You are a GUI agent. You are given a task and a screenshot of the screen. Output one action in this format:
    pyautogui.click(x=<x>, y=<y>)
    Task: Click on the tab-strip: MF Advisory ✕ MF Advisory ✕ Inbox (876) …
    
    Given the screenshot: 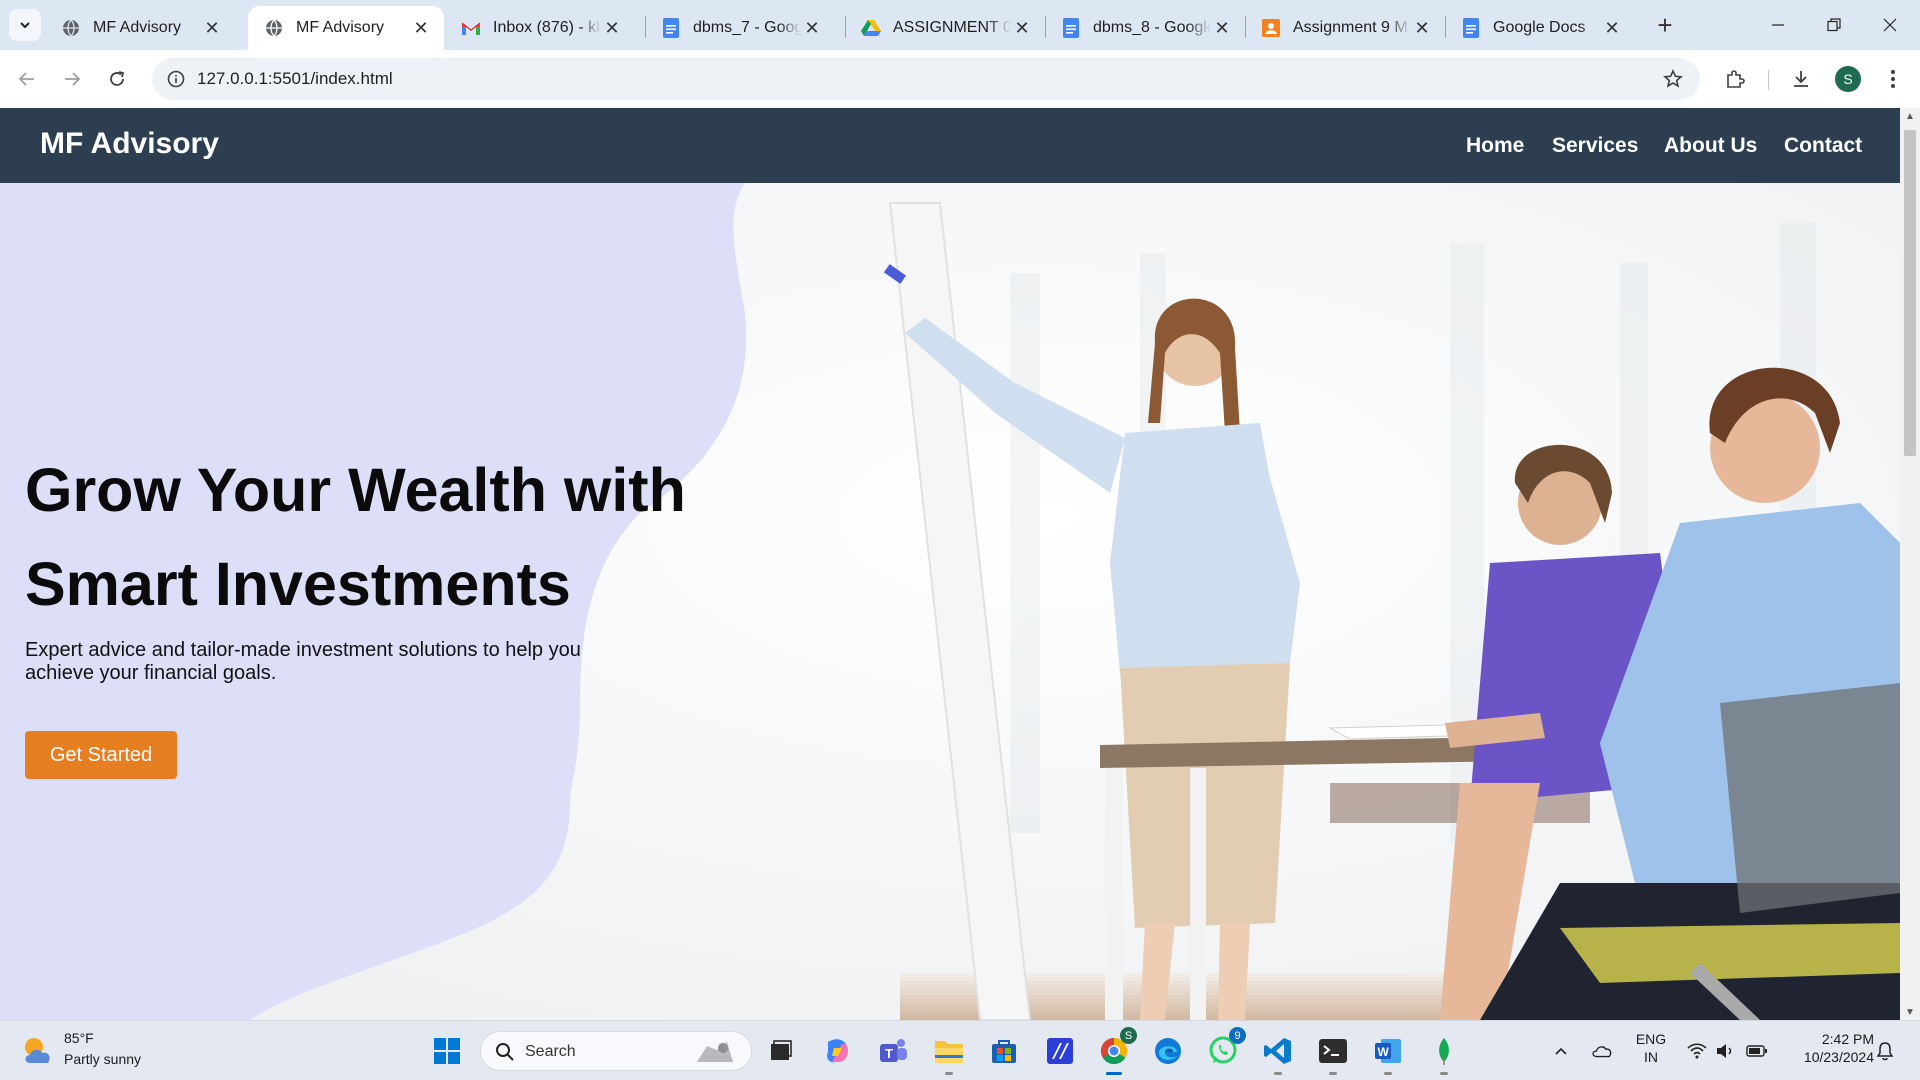 What is the action you would take?
    pyautogui.click(x=960, y=25)
    